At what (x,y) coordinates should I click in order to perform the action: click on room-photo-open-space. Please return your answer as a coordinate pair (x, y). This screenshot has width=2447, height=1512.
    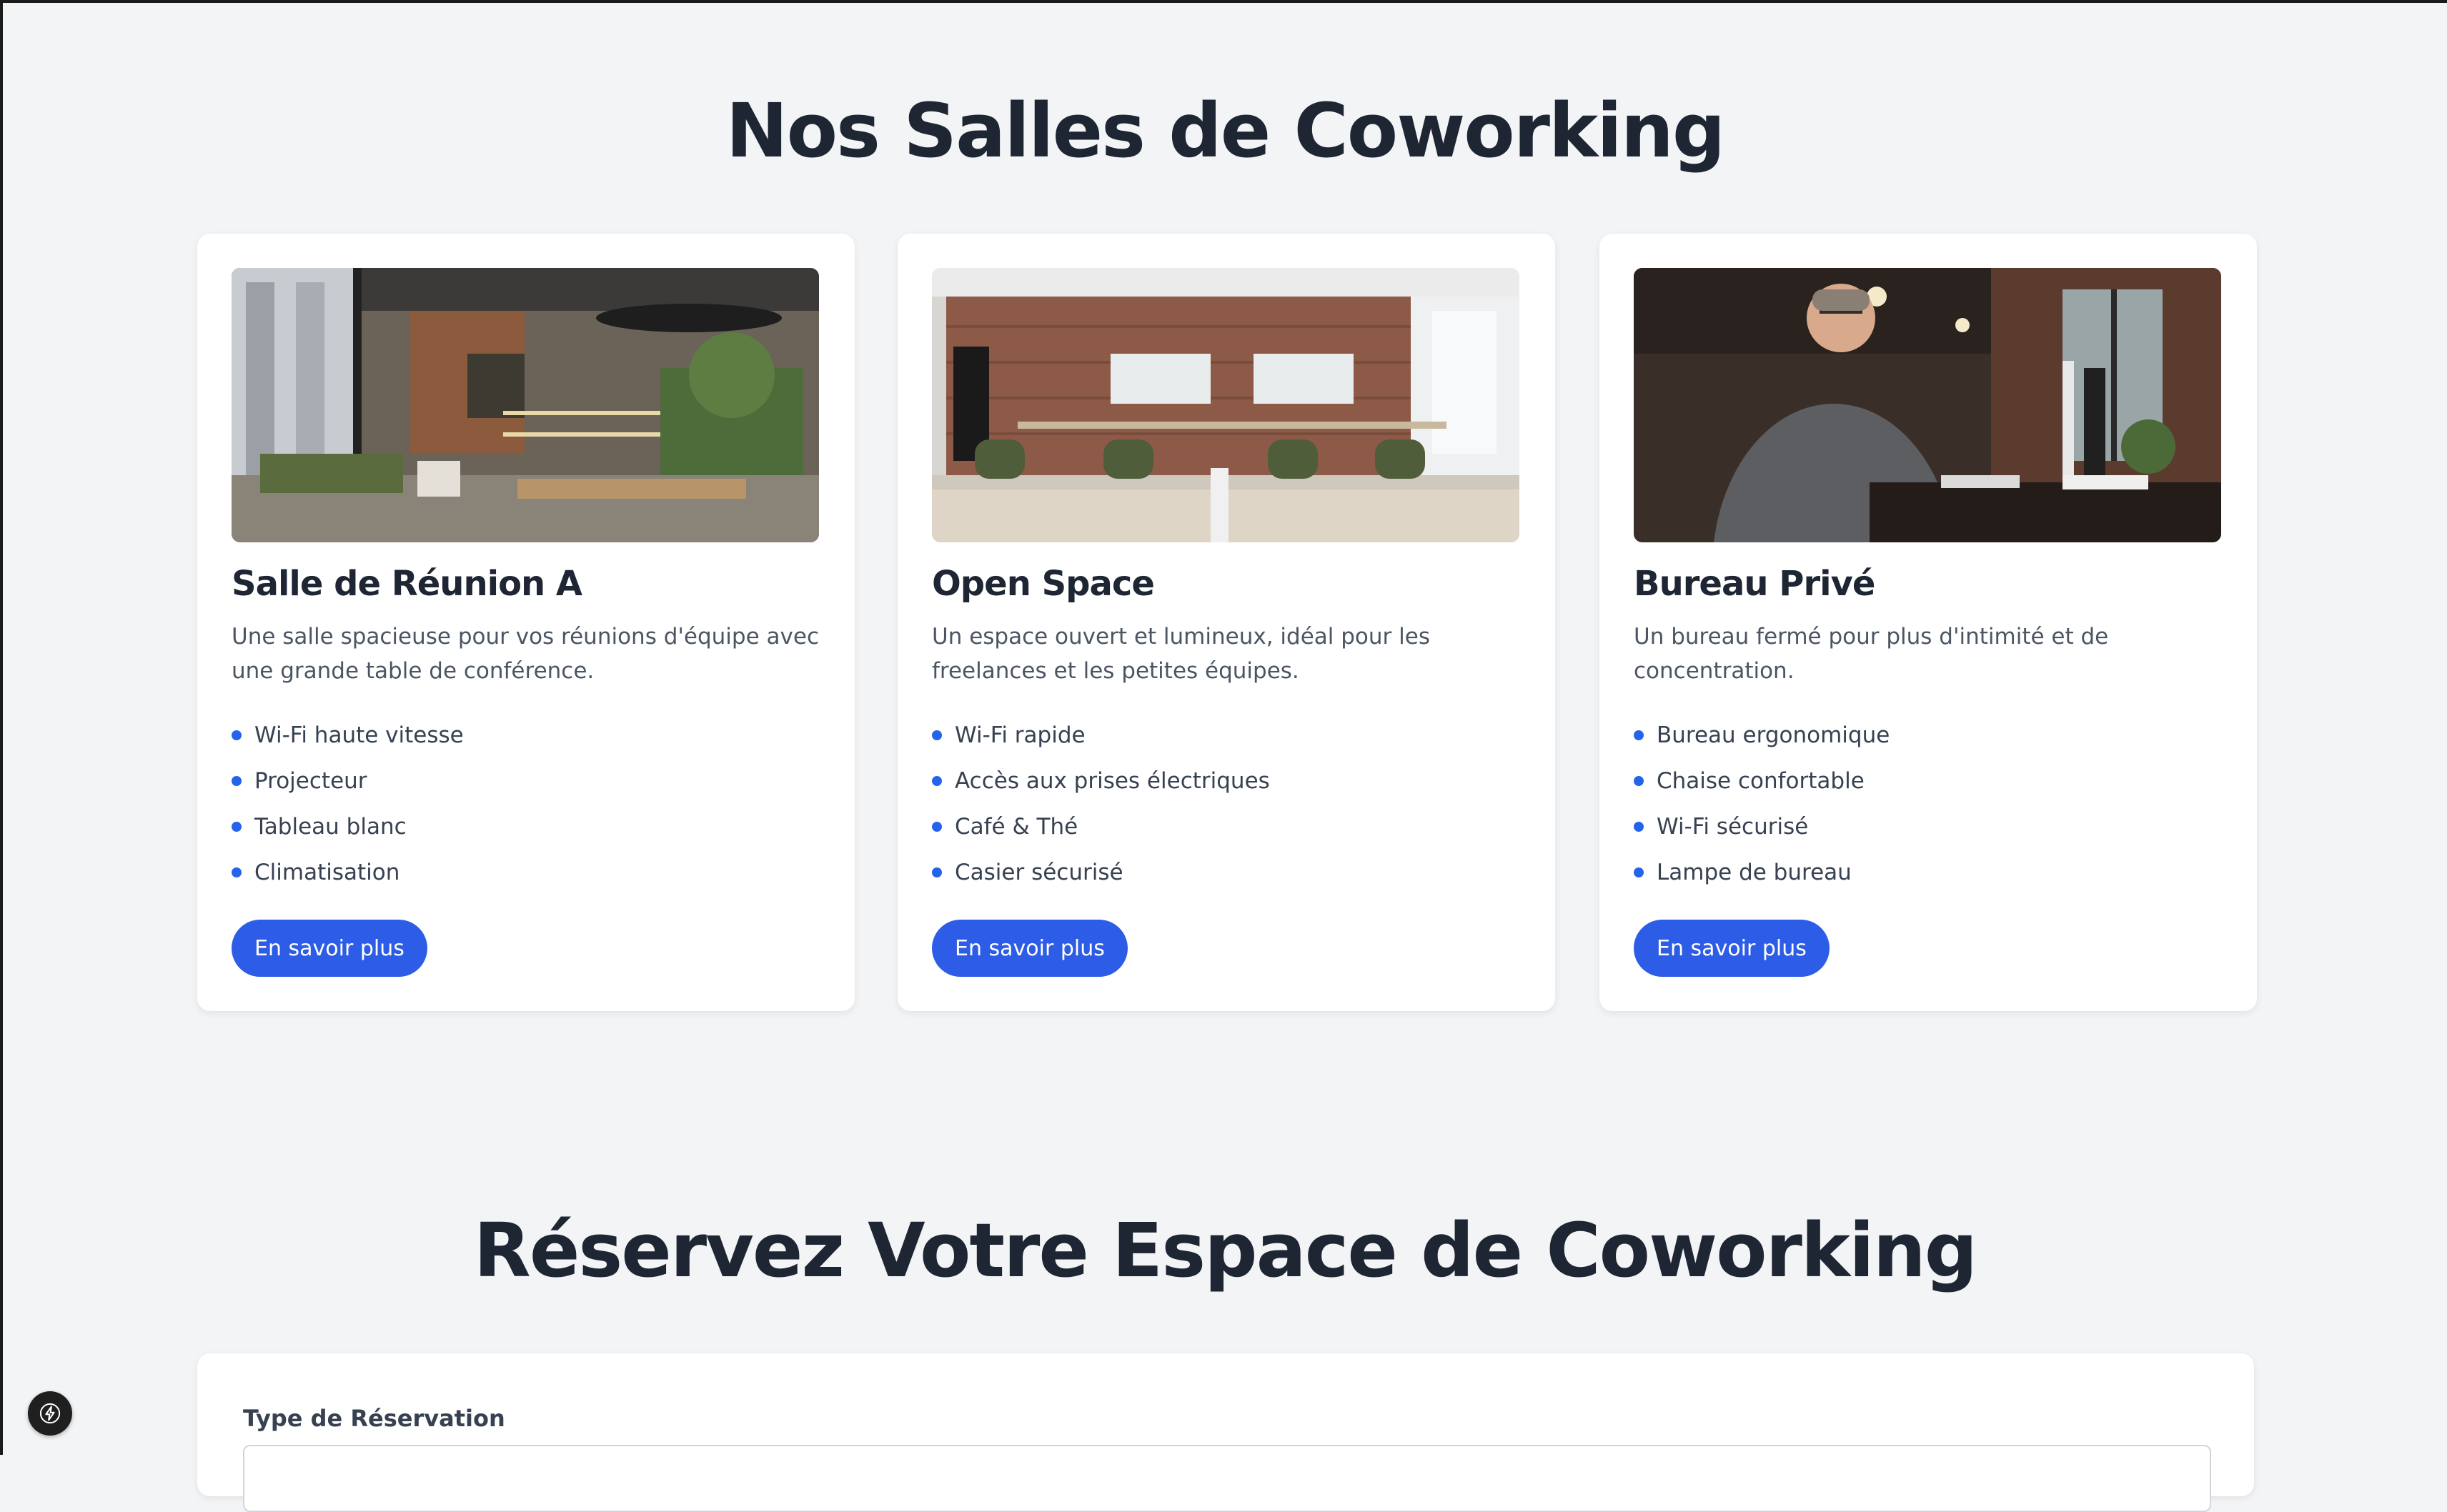
    Looking at the image, I should click on (1225, 405).